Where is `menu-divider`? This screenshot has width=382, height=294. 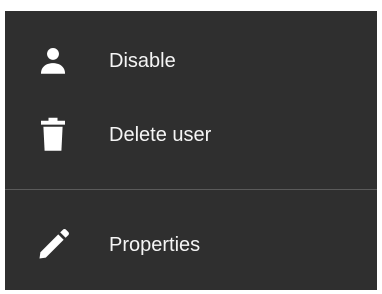
menu-divider is located at coordinates (191, 189).